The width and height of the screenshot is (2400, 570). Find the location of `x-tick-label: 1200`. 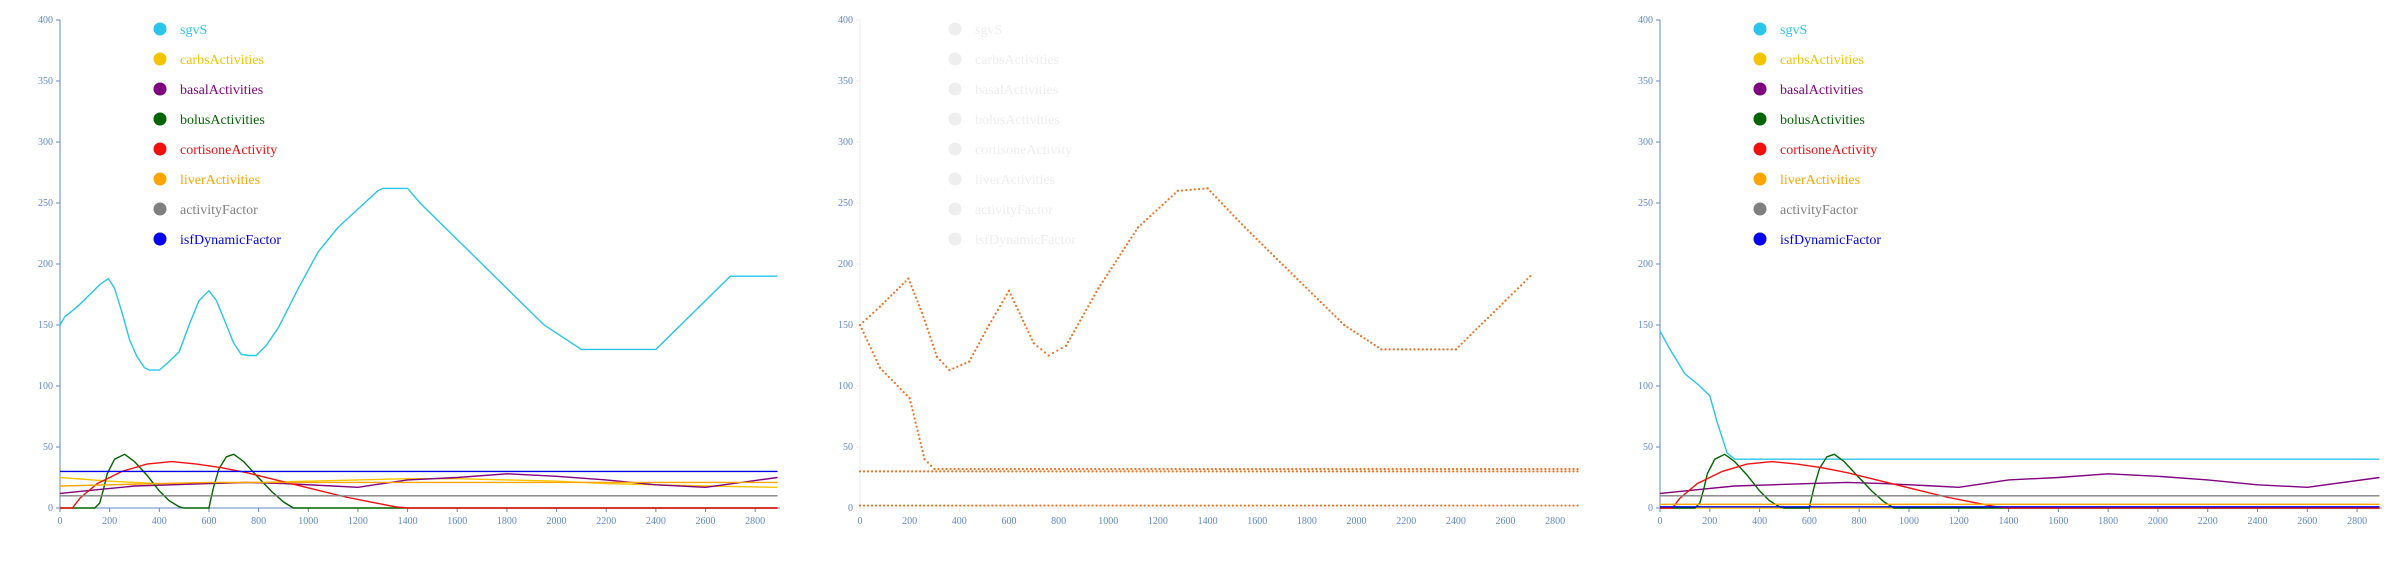

x-tick-label: 1200 is located at coordinates (1158, 521).